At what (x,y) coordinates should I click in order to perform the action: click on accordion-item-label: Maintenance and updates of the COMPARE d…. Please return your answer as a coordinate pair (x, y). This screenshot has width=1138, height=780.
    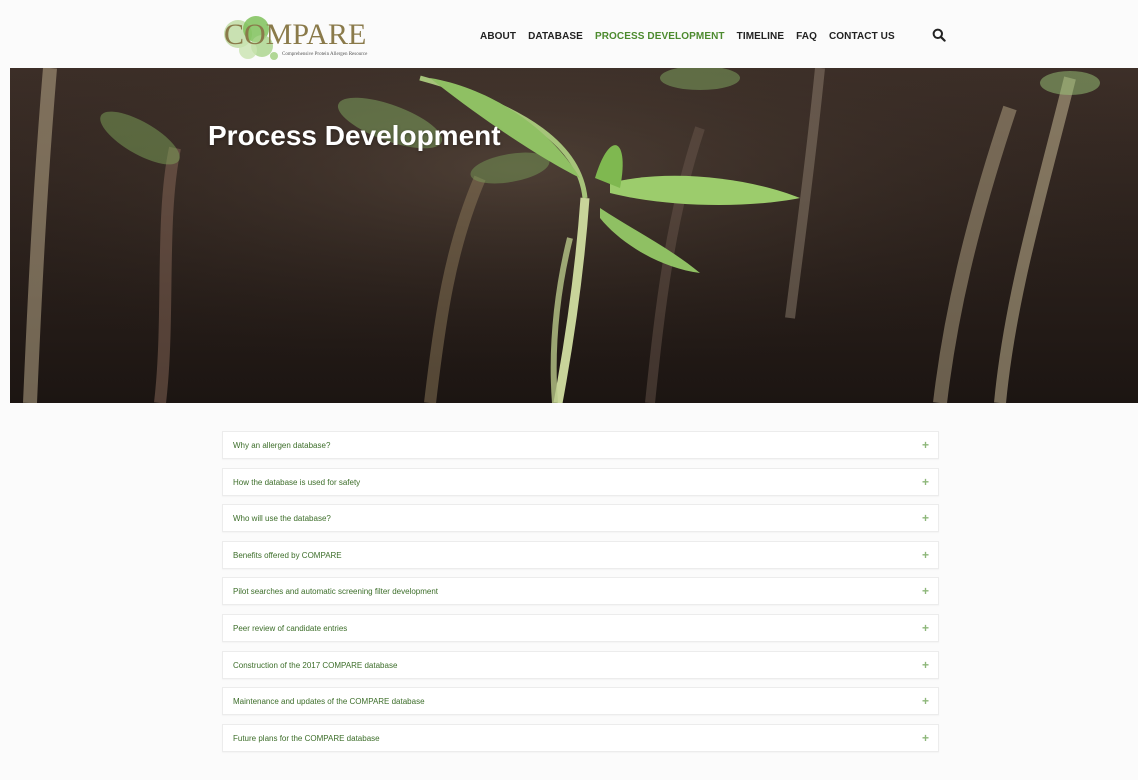
    Looking at the image, I should click on (329, 702).